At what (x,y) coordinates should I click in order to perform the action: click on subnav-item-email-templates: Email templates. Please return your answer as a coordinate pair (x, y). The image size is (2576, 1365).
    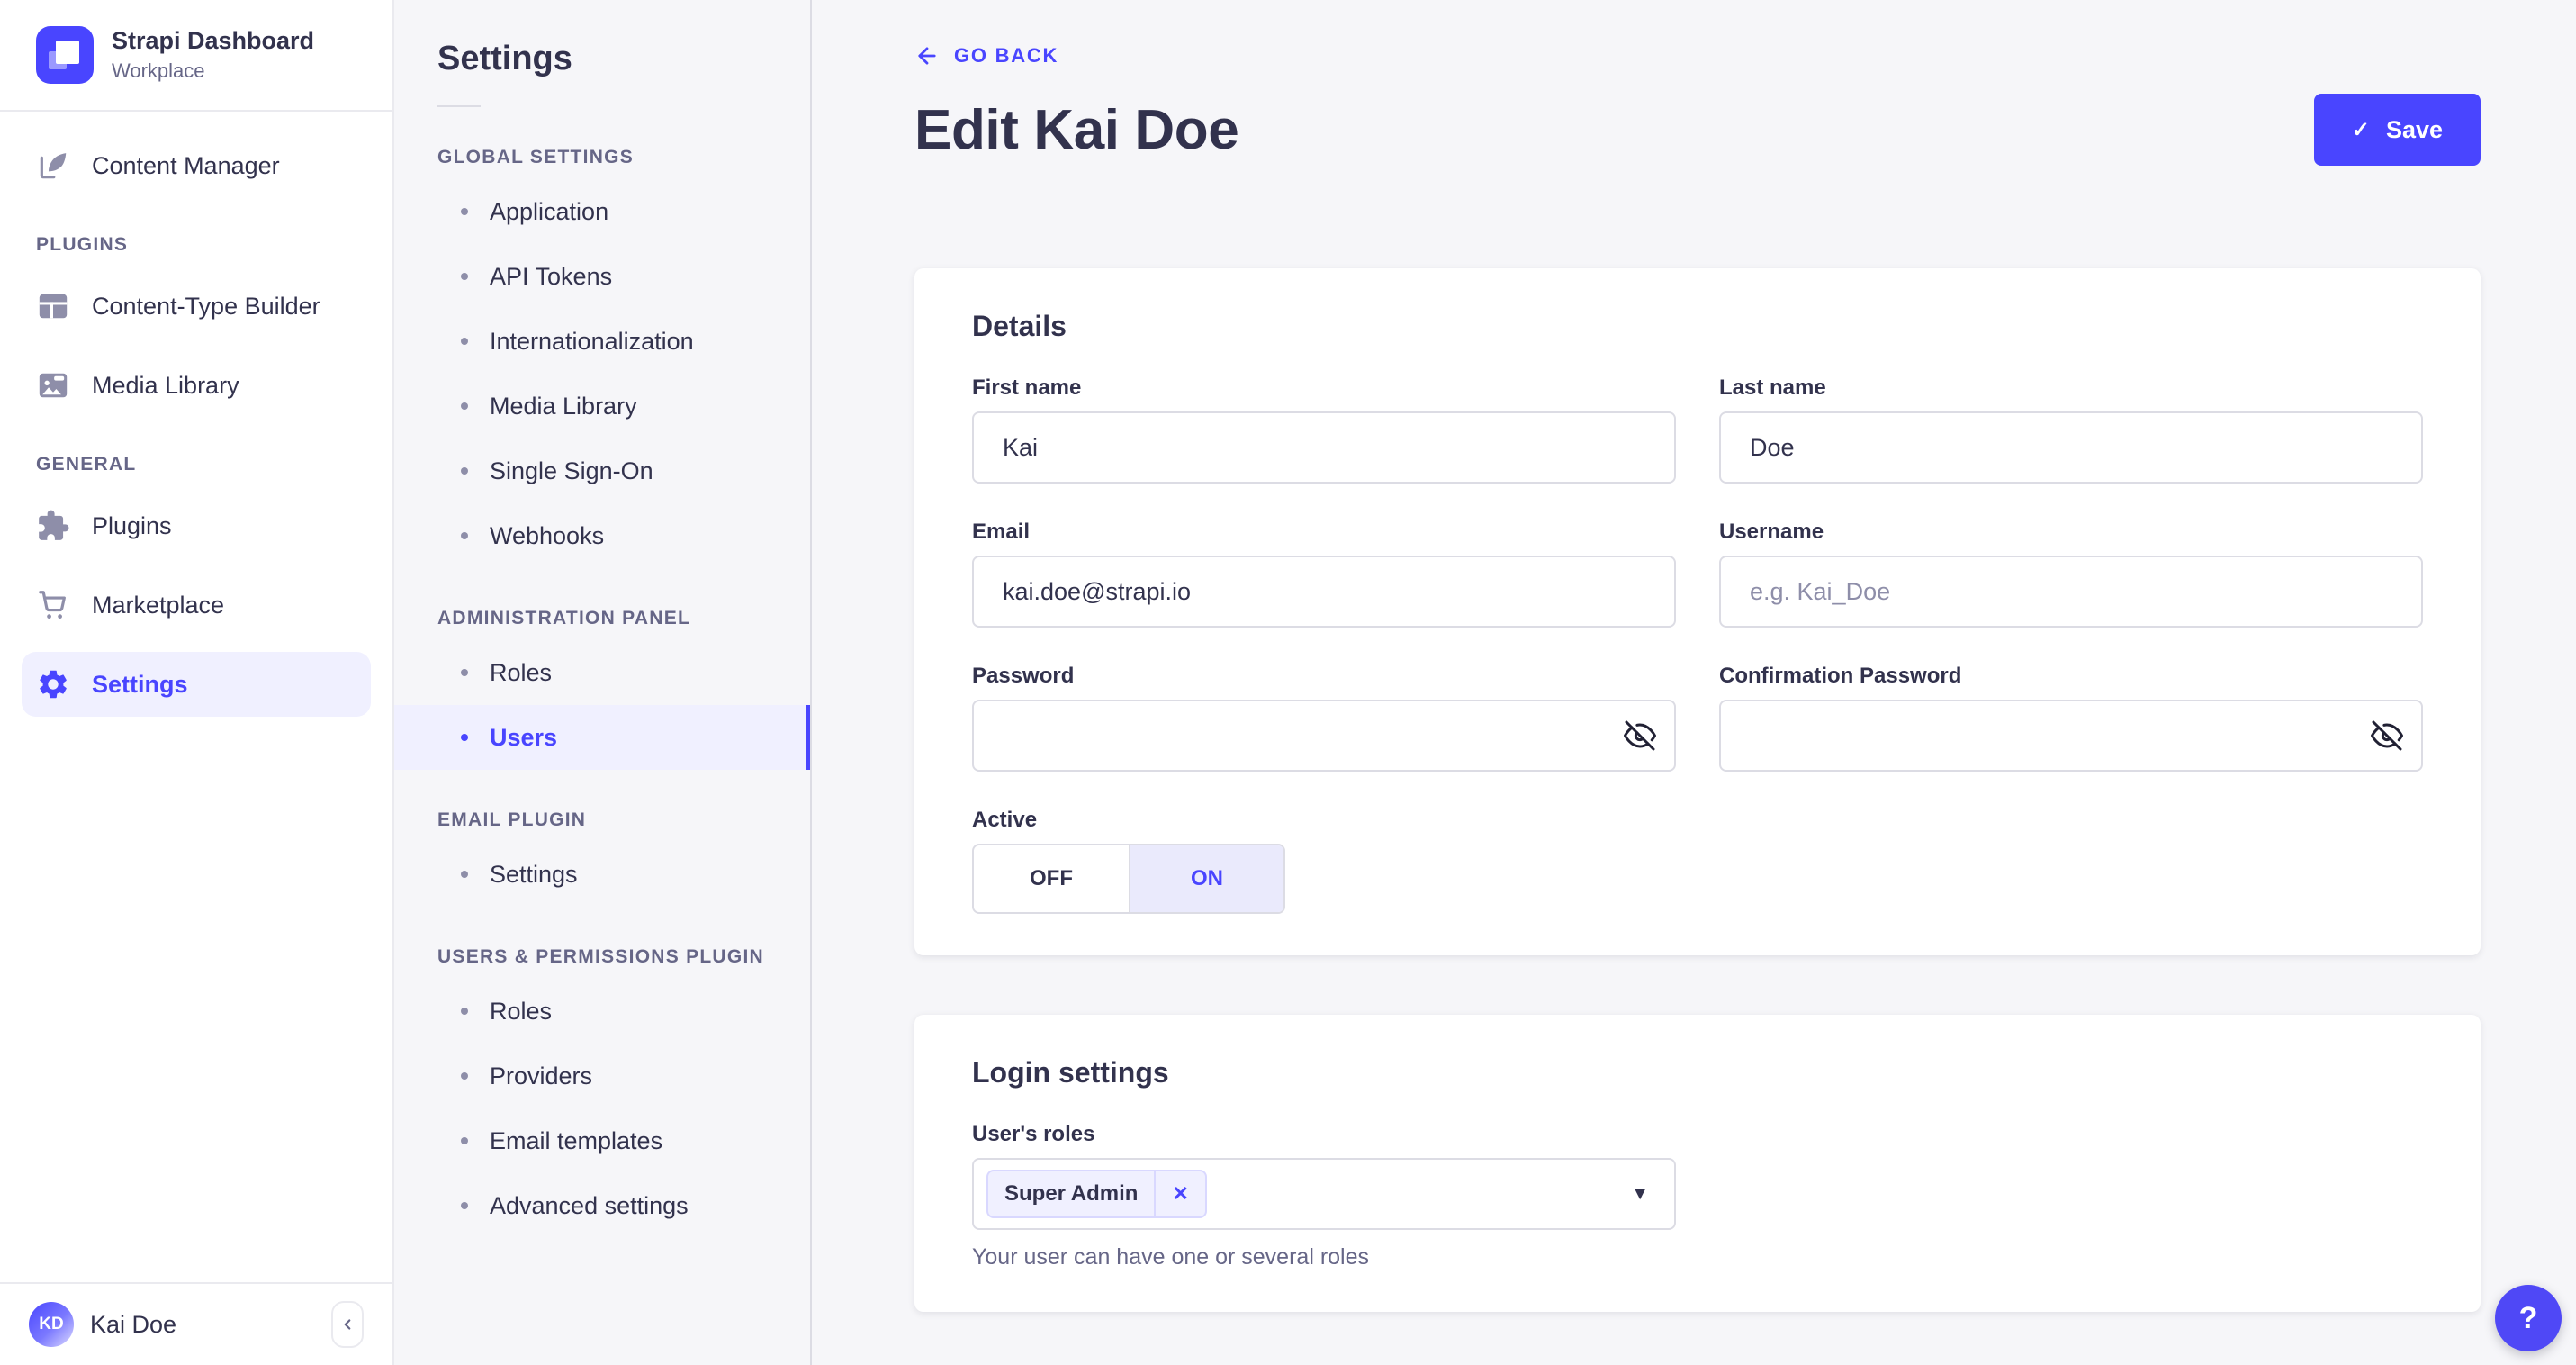
    Looking at the image, I should click on (602, 1140).